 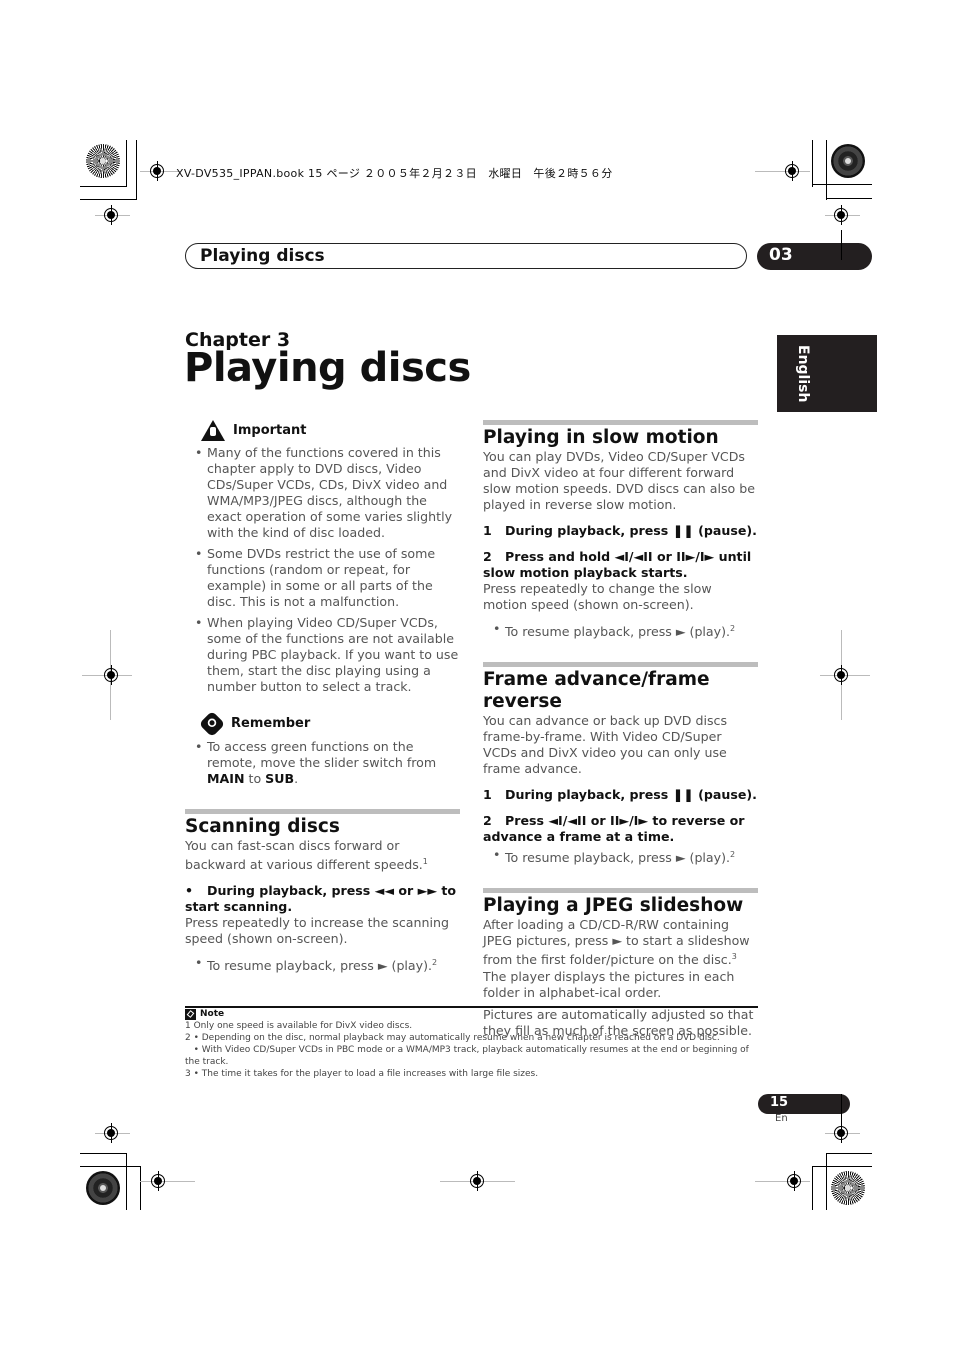 What do you see at coordinates (803, 374) in the screenshot?
I see `language-tab-label: English` at bounding box center [803, 374].